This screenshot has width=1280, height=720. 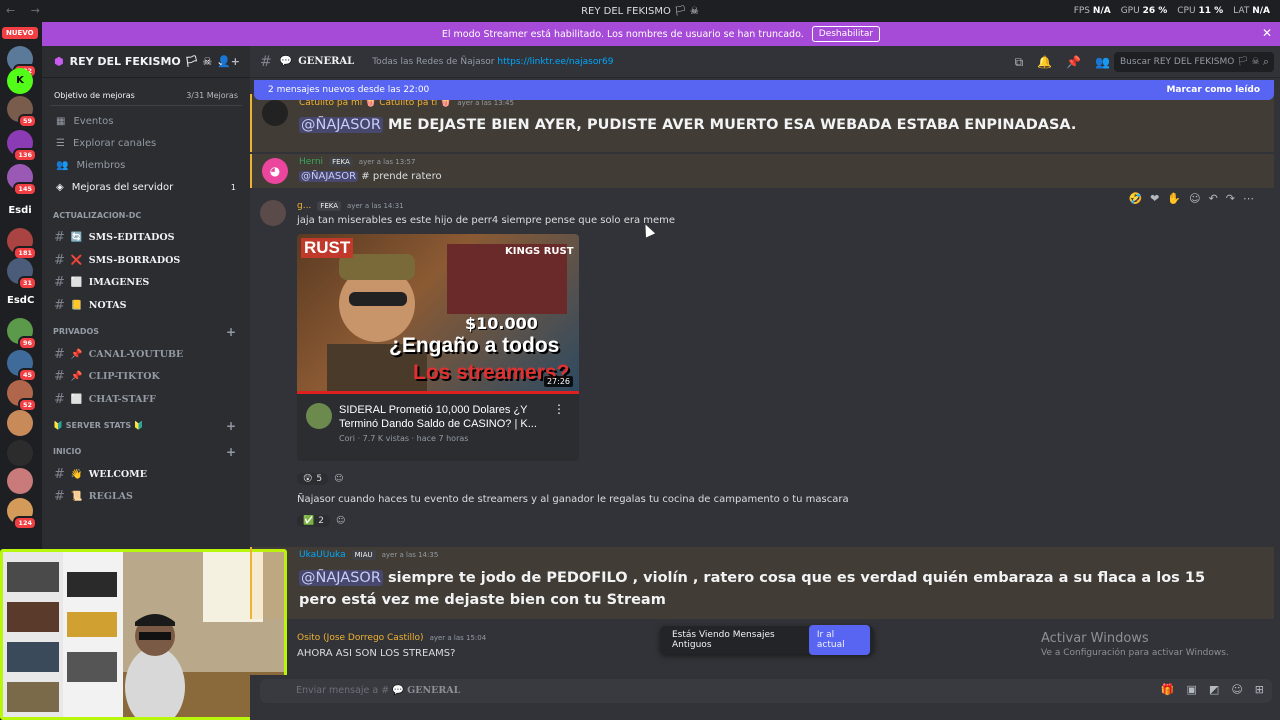 What do you see at coordinates (1194, 62) in the screenshot?
I see `search-input: Buscar REY DEL FEKISMO 🏳 ☠ ⌕` at bounding box center [1194, 62].